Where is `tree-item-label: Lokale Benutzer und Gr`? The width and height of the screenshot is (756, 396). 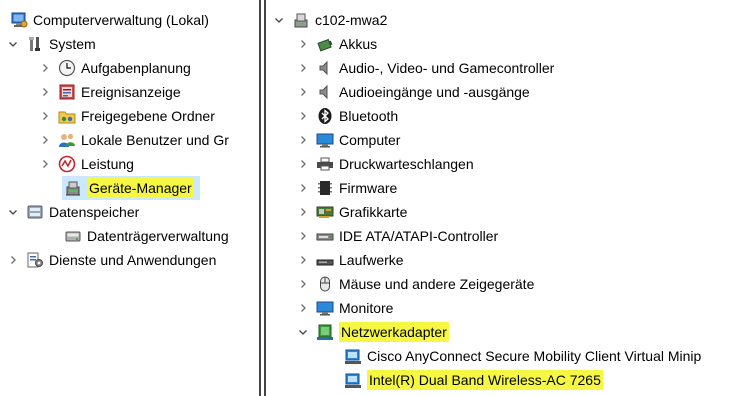 tree-item-label: Lokale Benutzer und Gr is located at coordinates (155, 140).